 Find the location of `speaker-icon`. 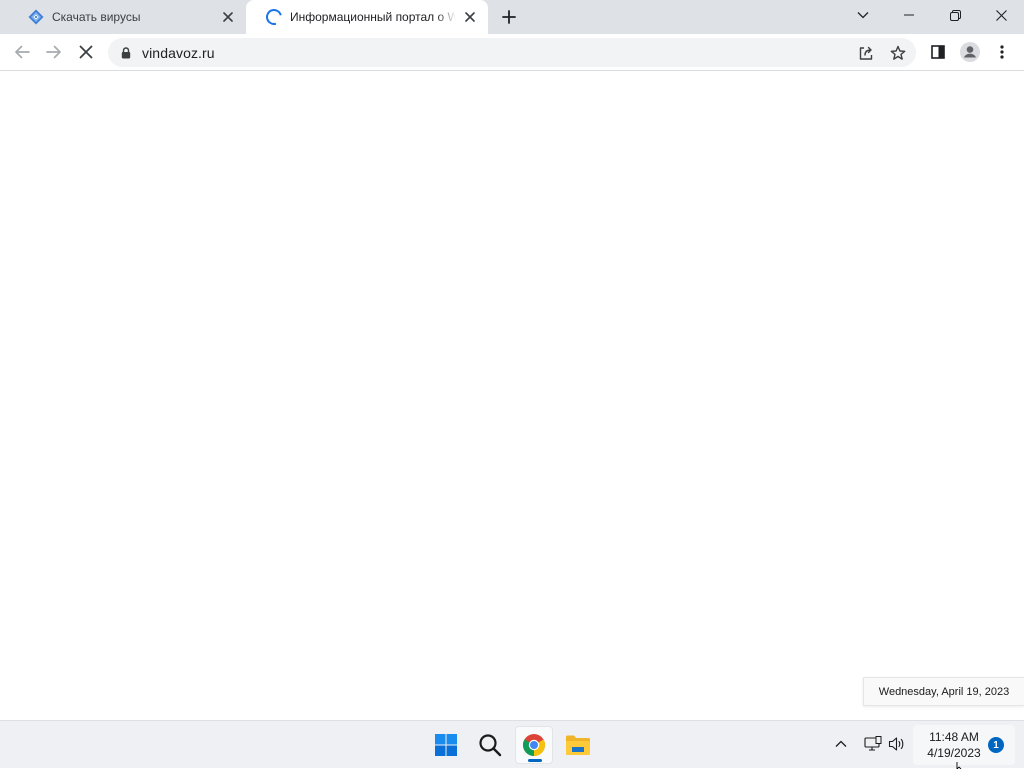

speaker-icon is located at coordinates (896, 744).